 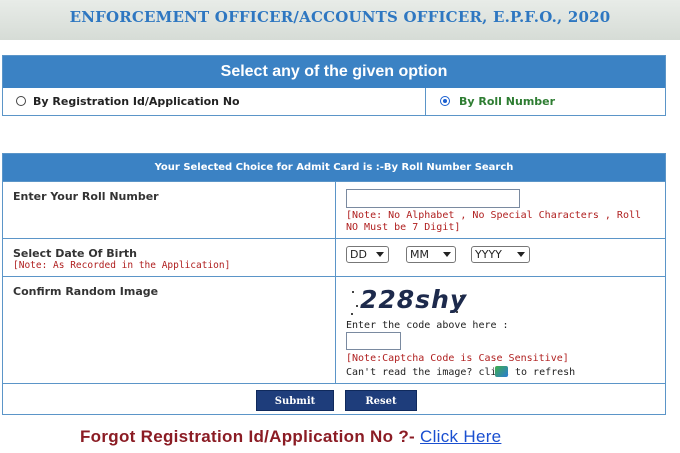 I want to click on option-registration: By Registration Id/Application No, so click(x=214, y=101).